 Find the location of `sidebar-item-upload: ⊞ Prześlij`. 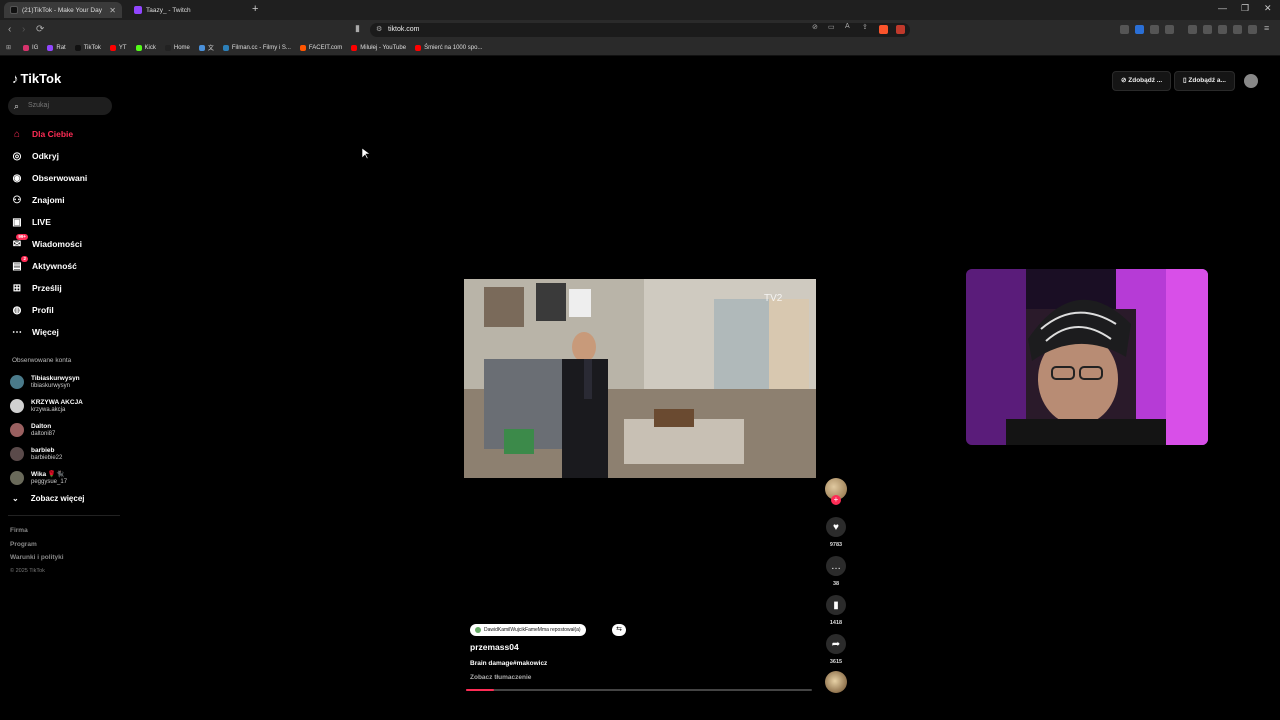

sidebar-item-upload: ⊞ Prześlij is located at coordinates (65, 288).